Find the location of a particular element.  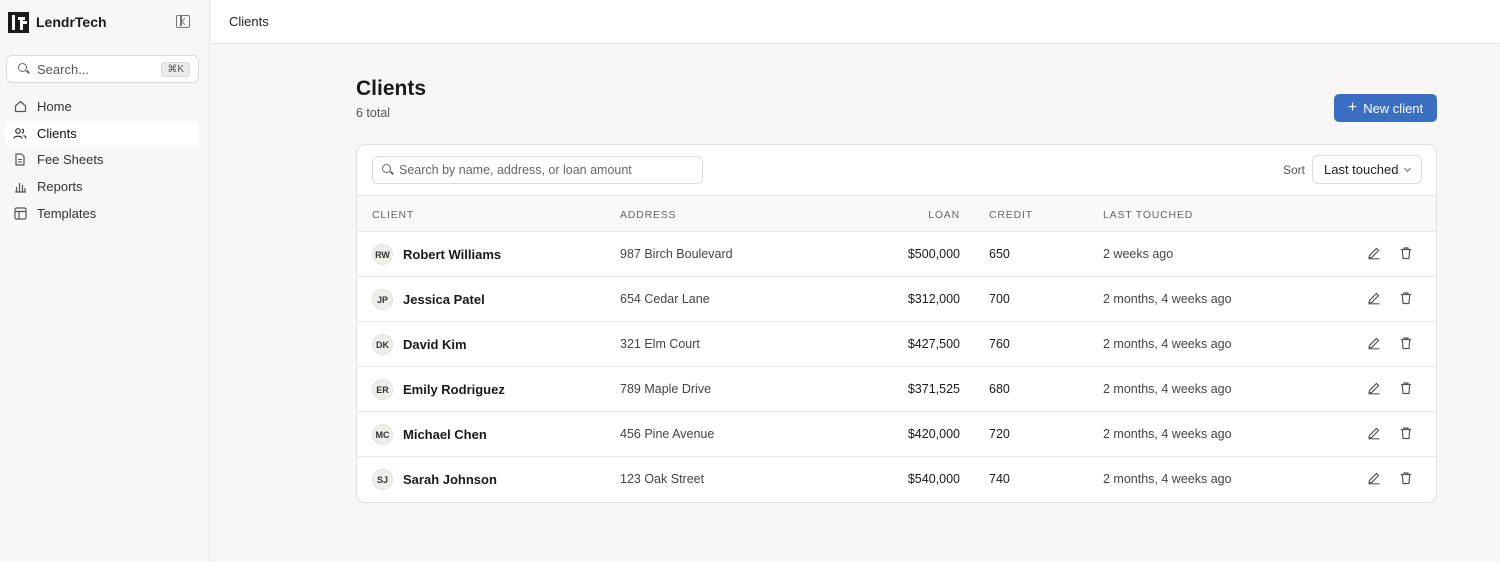

client-loan: $420,000 is located at coordinates (933, 434).